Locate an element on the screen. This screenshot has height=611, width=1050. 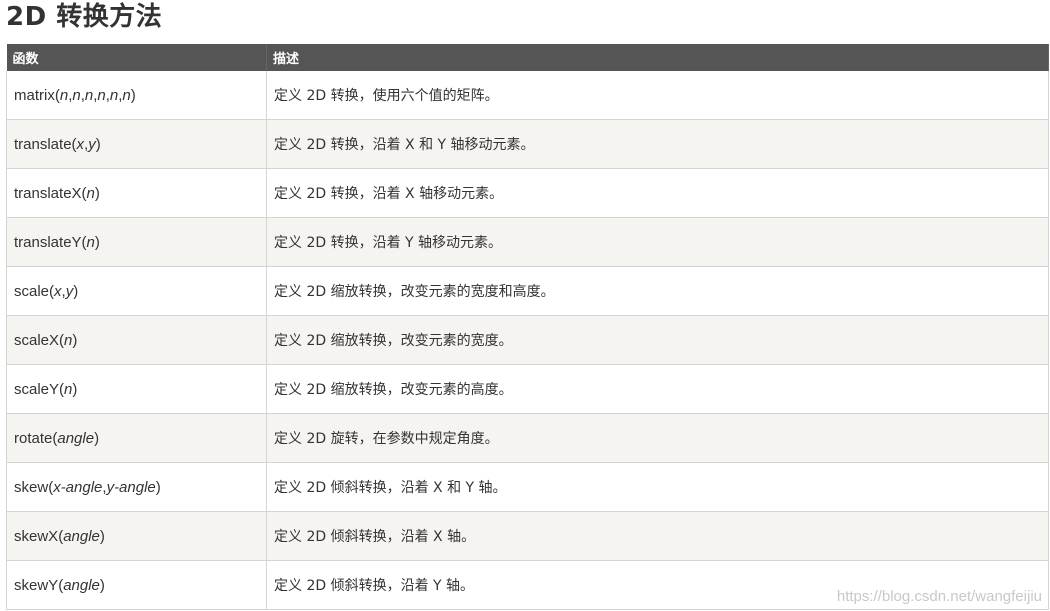
function-cell: skew(x-angle,y-angle) is located at coordinates (136, 487).